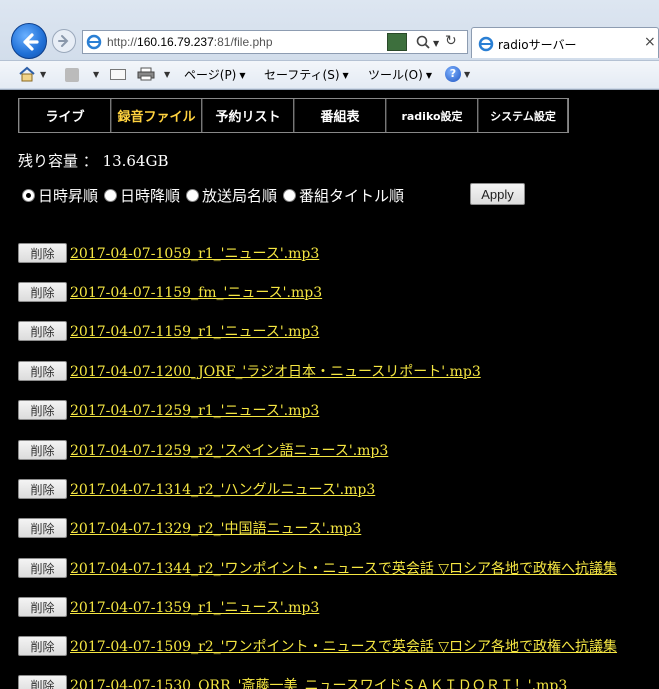  What do you see at coordinates (194, 253) in the screenshot?
I see `file-link: 2017-04-07-1059_r1_'ニュース'.mp3` at bounding box center [194, 253].